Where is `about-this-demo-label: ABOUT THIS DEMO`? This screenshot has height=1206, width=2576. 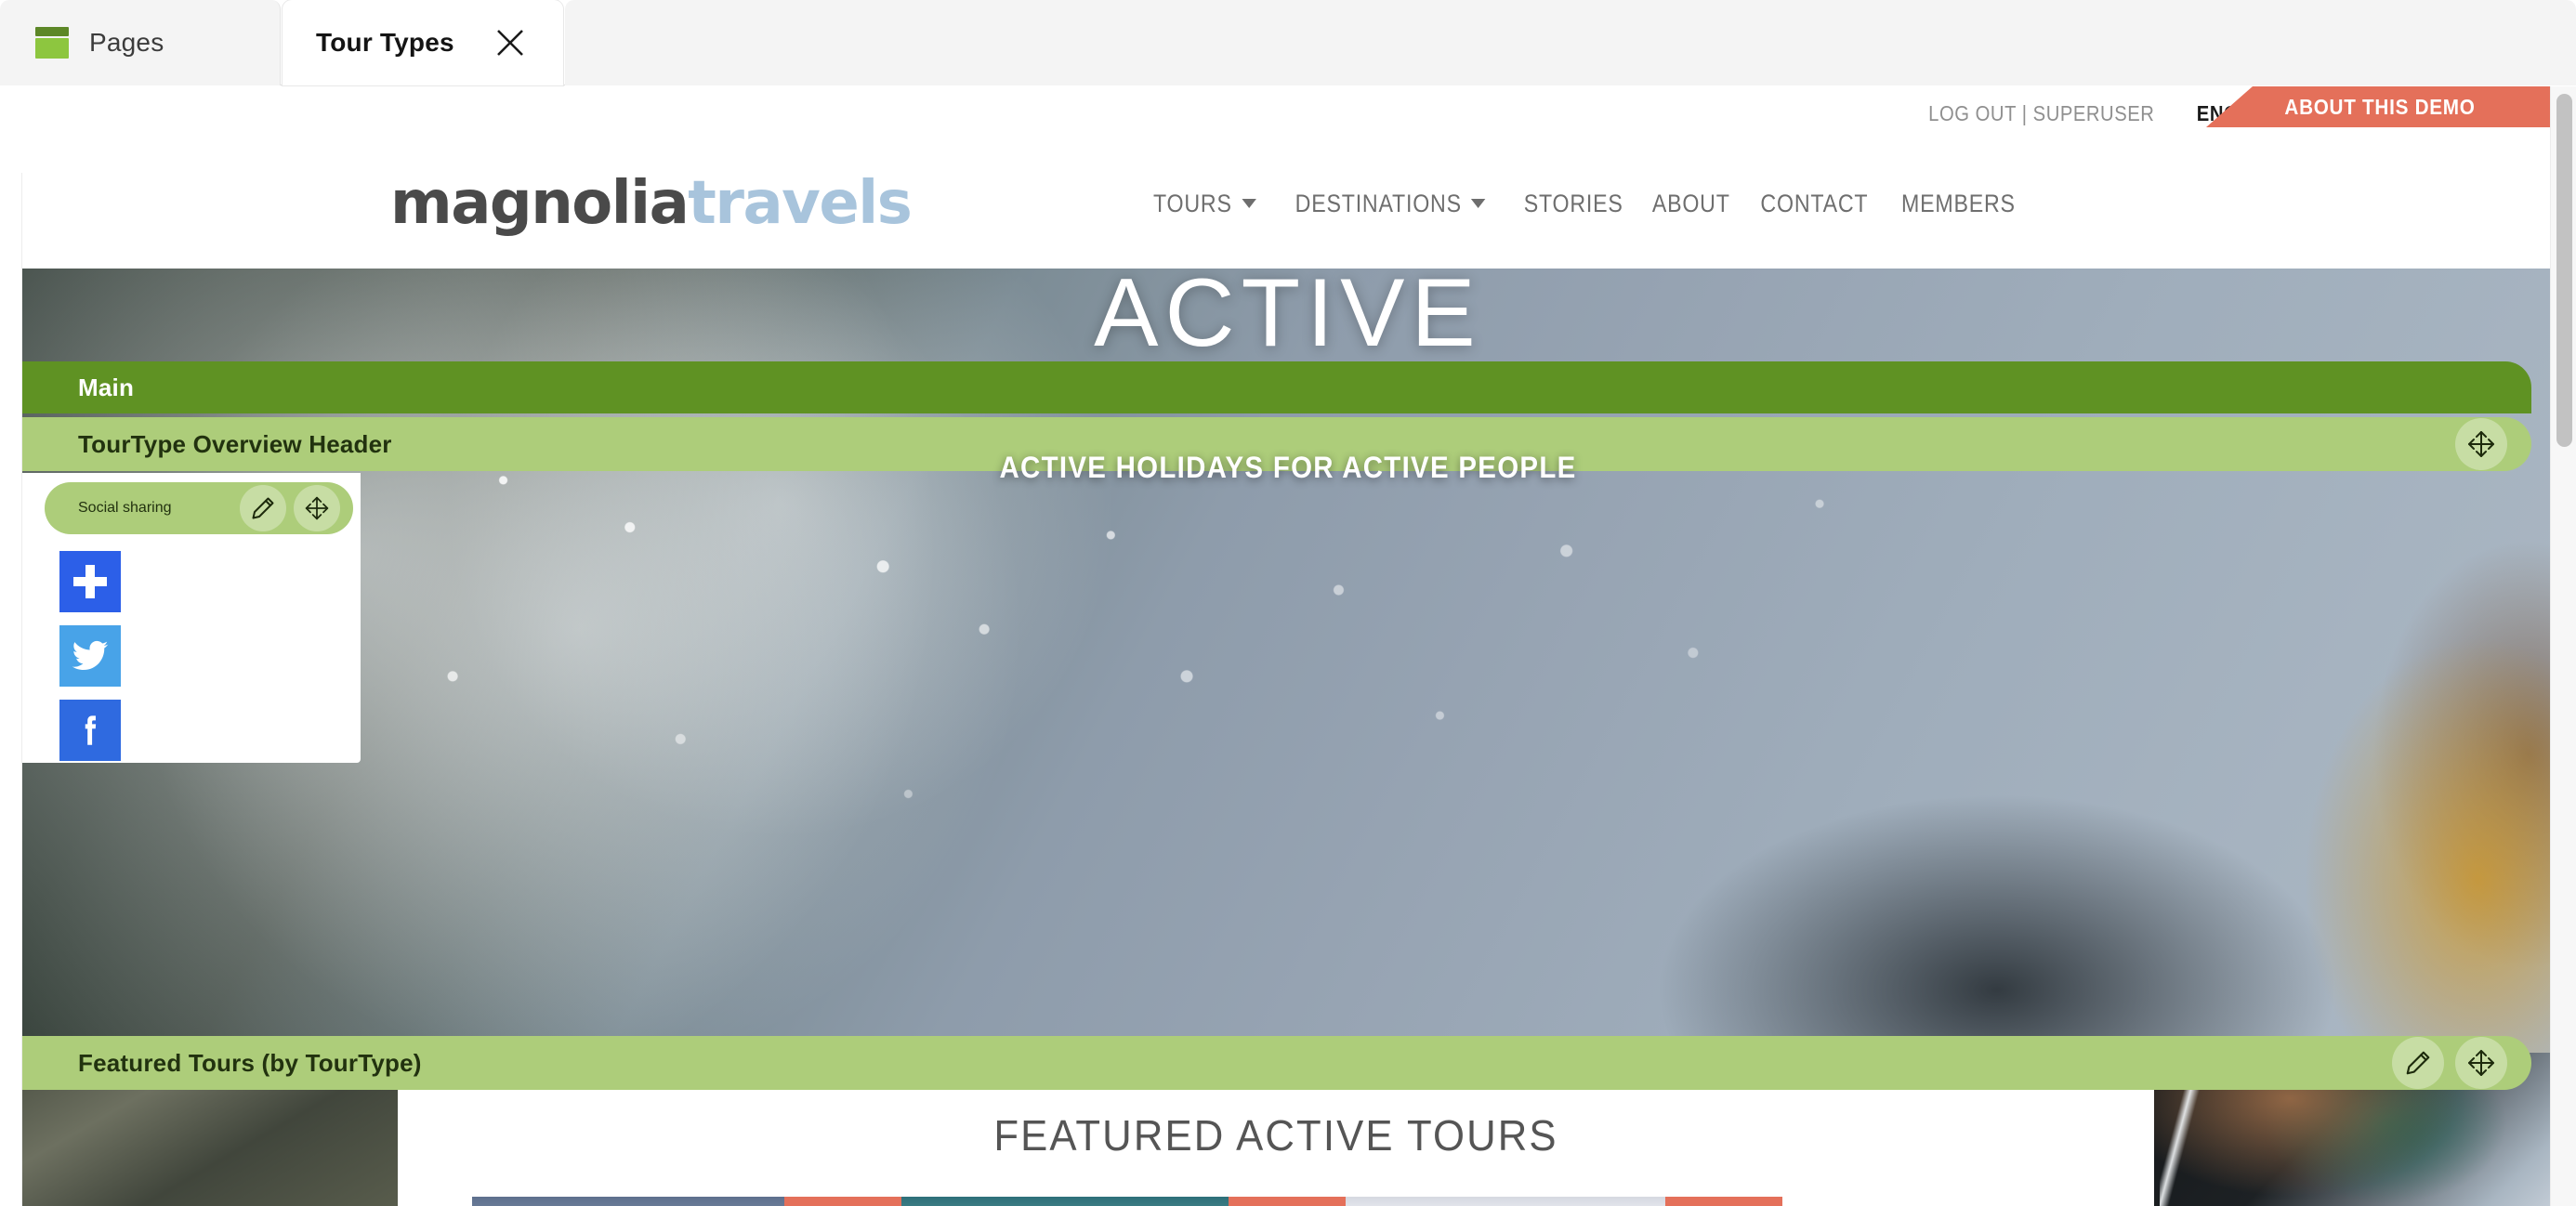 about-this-demo-label: ABOUT THIS DEMO is located at coordinates (2380, 107).